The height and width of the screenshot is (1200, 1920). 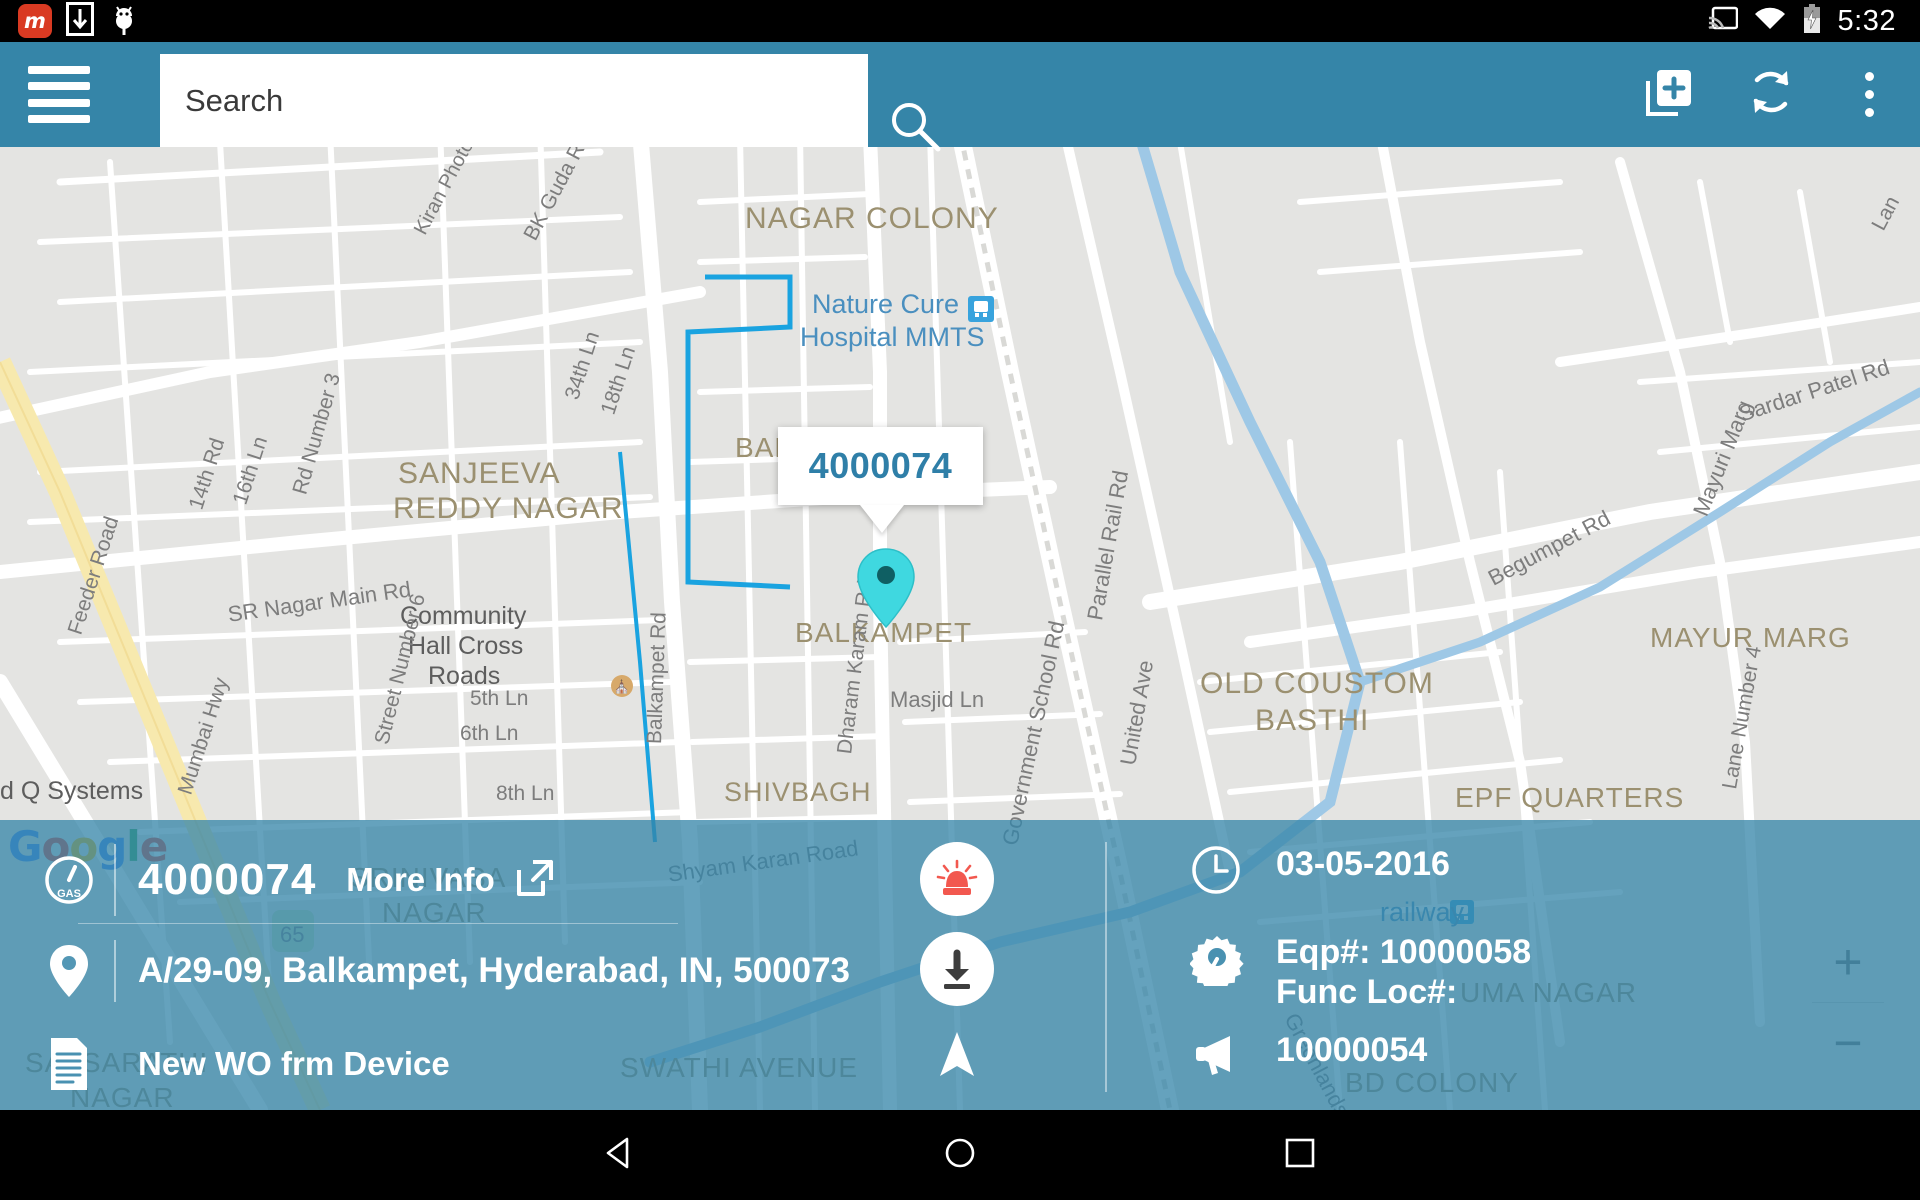 I want to click on search-placeholder: Search, so click(x=234, y=100).